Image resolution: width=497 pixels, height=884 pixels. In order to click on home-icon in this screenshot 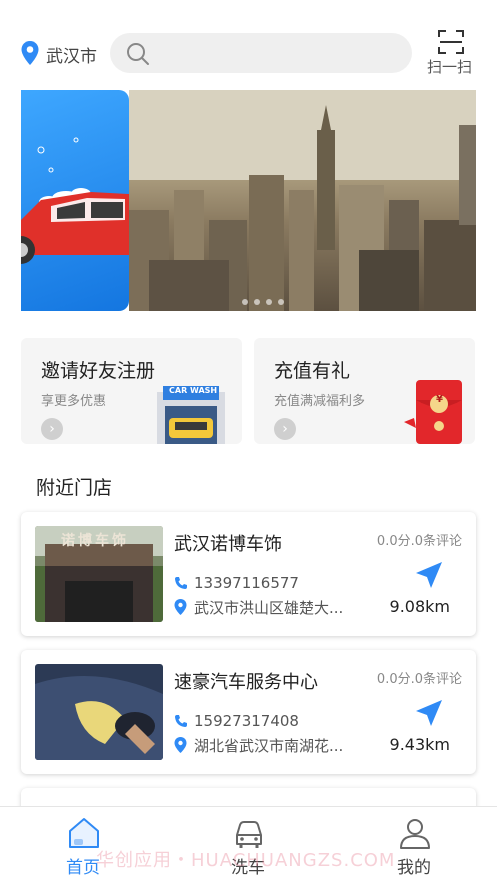, I will do `click(84, 833)`.